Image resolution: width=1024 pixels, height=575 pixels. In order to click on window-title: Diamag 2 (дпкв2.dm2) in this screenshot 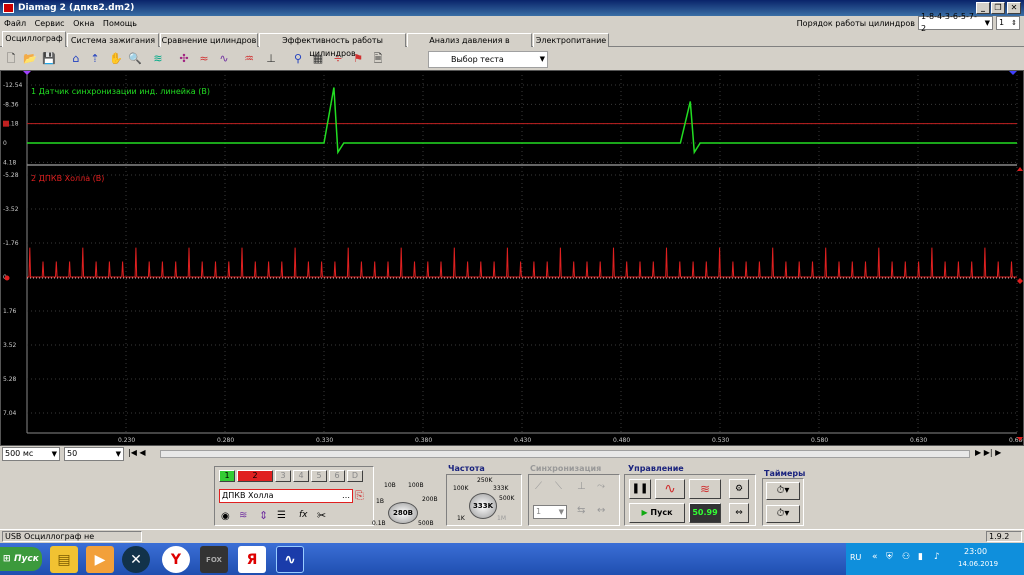, I will do `click(76, 8)`.